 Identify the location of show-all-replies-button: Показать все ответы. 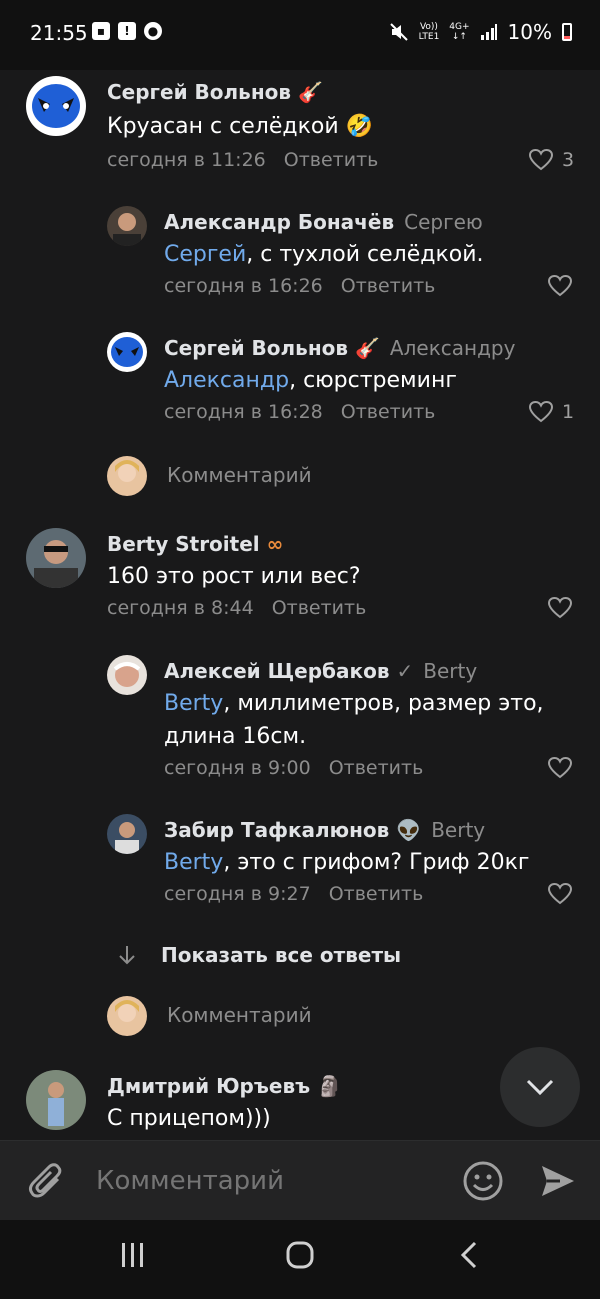
(259, 955).